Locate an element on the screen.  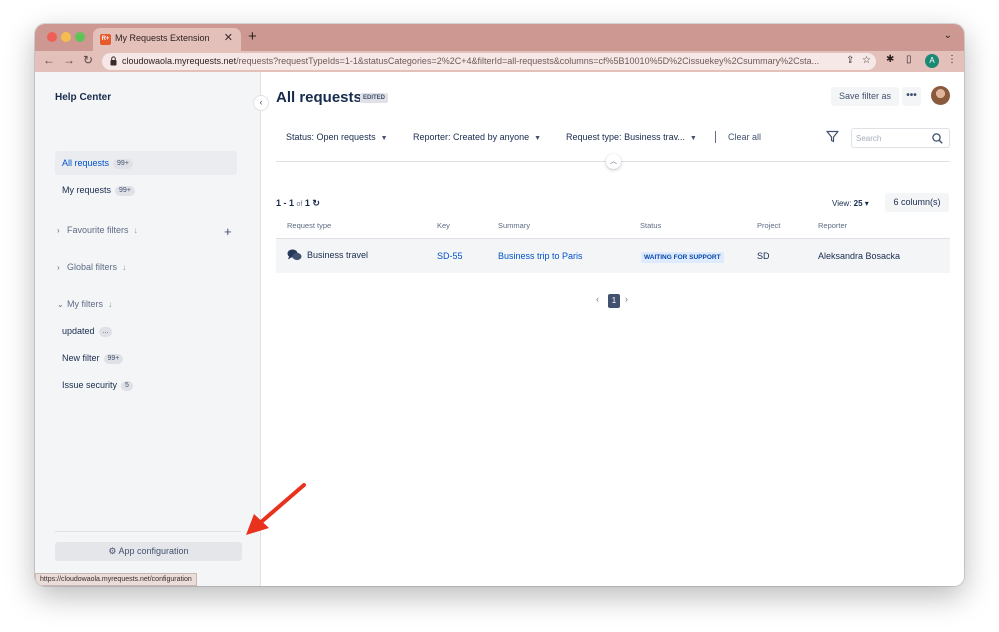
sidebar-item-filter-new: New filter 99+ is located at coordinates (146, 358).